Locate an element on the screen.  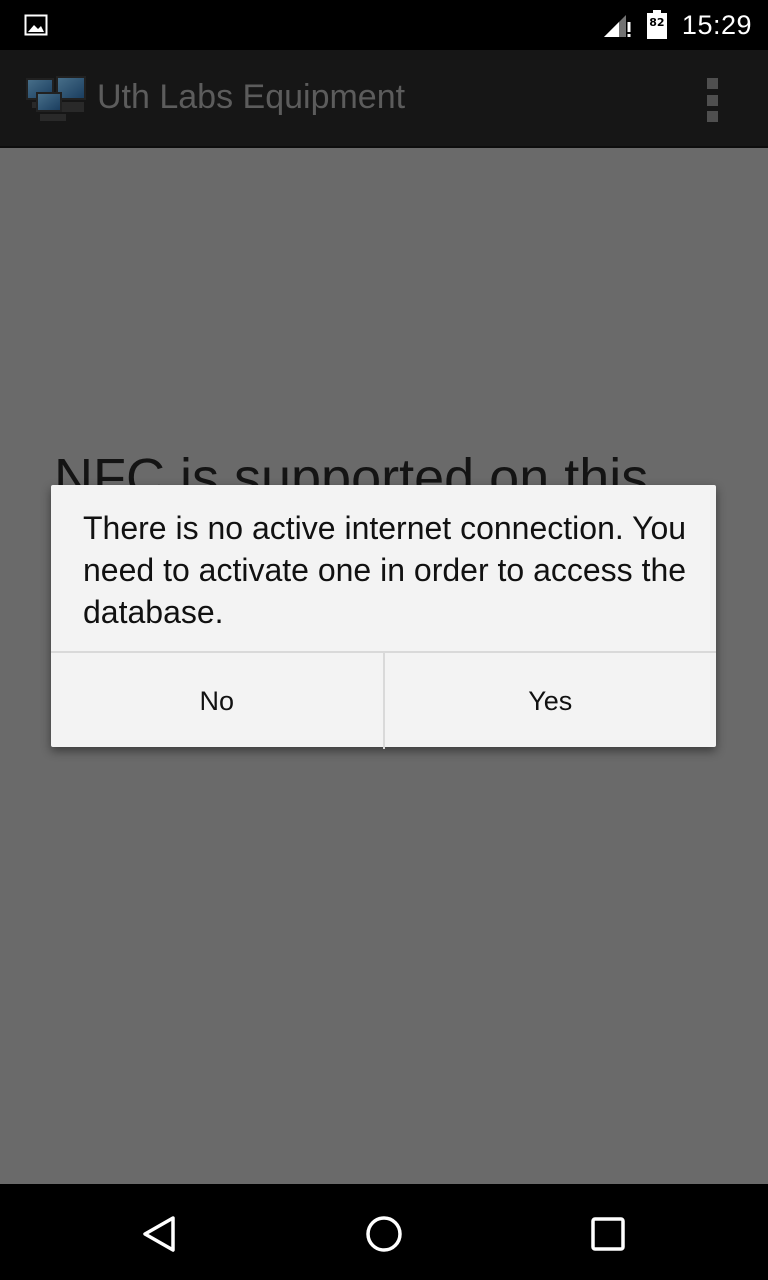
yes-button: Yes is located at coordinates (549, 701).